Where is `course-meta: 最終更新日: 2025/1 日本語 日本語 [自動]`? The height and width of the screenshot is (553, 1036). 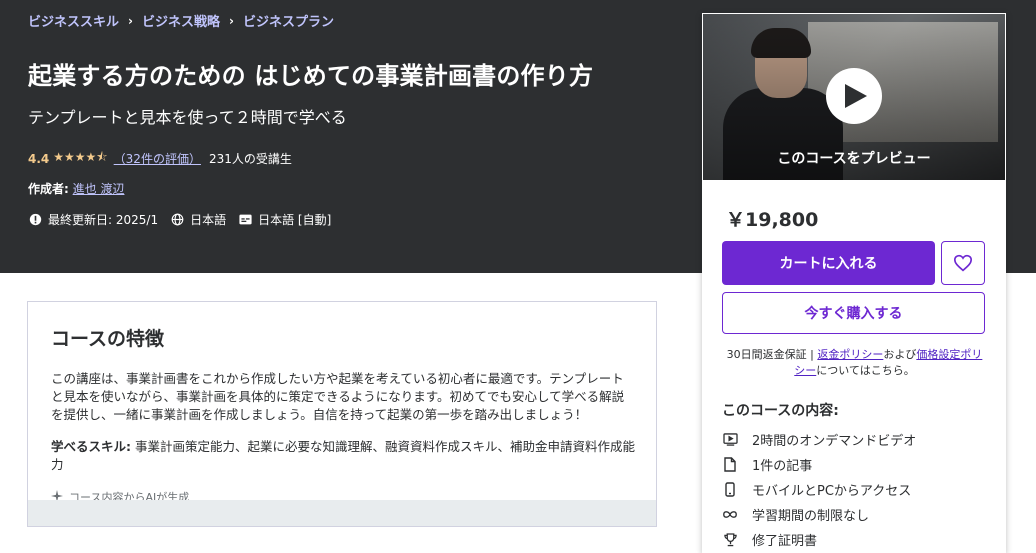
course-meta: 最終更新日: 2025/1 日本語 日本語 [自動] is located at coordinates (185, 219).